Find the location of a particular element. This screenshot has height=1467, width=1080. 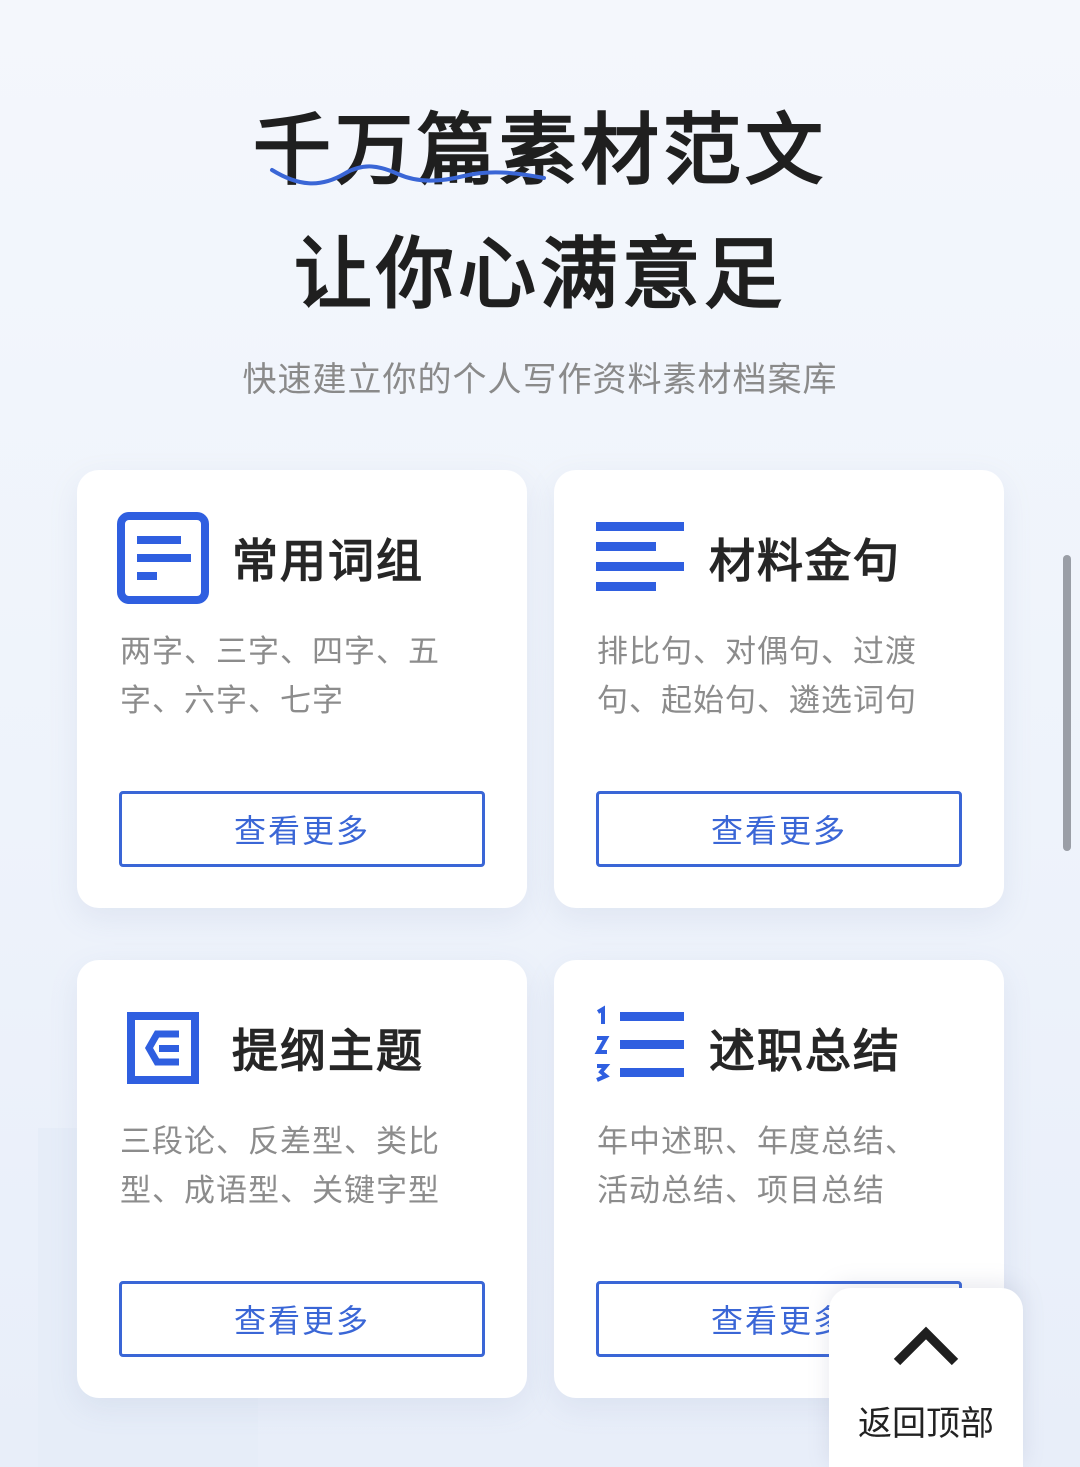

scrollbar-thumb is located at coordinates (1067, 703).